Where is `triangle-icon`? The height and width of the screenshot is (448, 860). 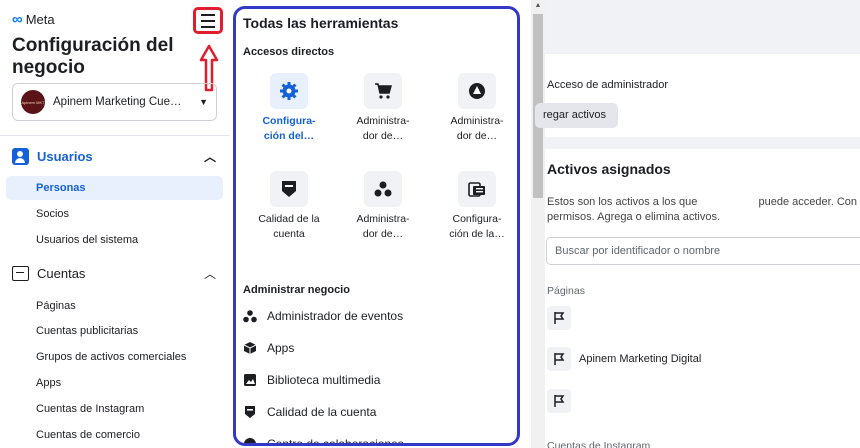 triangle-icon is located at coordinates (477, 91).